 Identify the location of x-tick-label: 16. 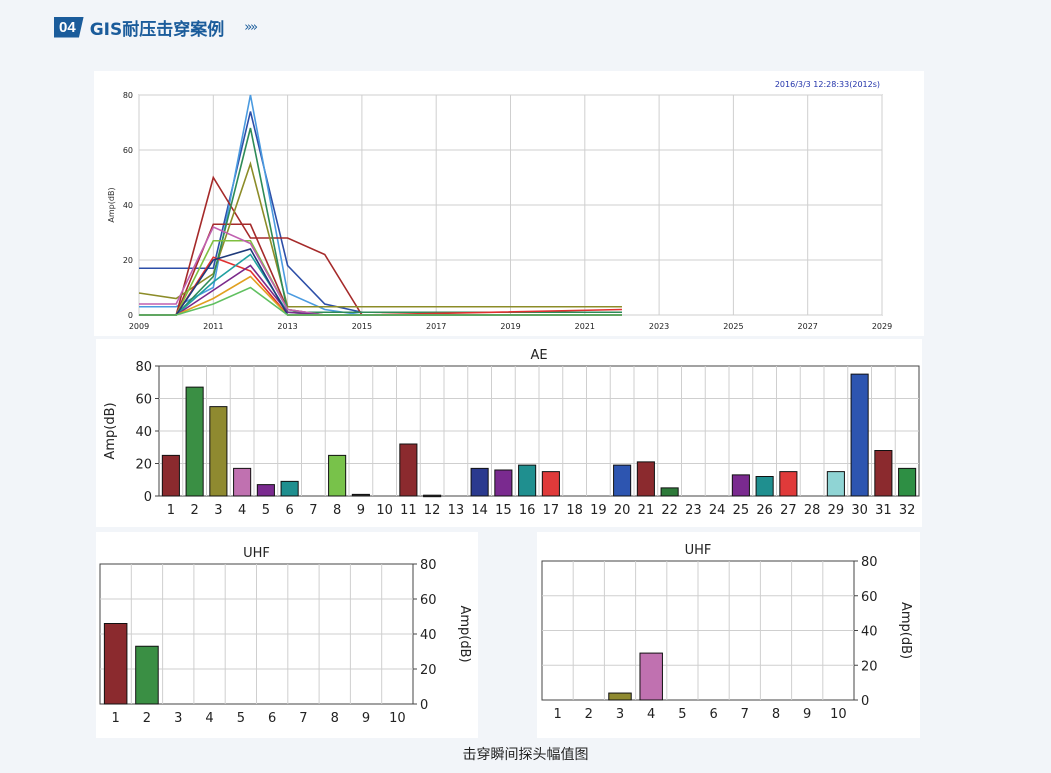
(527, 510).